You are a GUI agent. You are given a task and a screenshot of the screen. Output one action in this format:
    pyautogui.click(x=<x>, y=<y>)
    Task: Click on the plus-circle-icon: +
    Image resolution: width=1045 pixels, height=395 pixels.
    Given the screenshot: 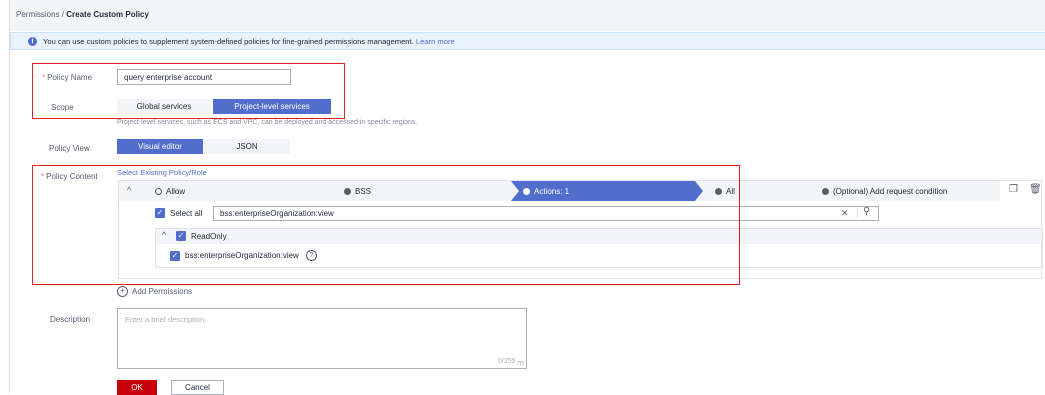 What is the action you would take?
    pyautogui.click(x=122, y=291)
    